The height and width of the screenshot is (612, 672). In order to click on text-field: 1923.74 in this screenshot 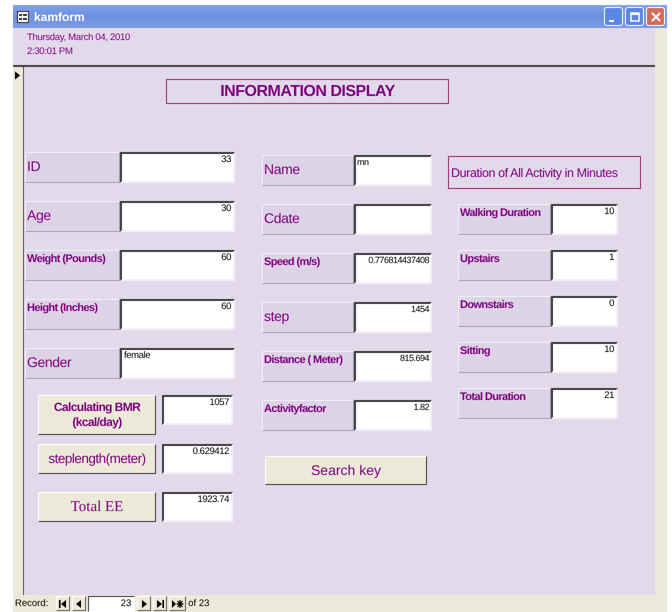, I will do `click(197, 507)`.